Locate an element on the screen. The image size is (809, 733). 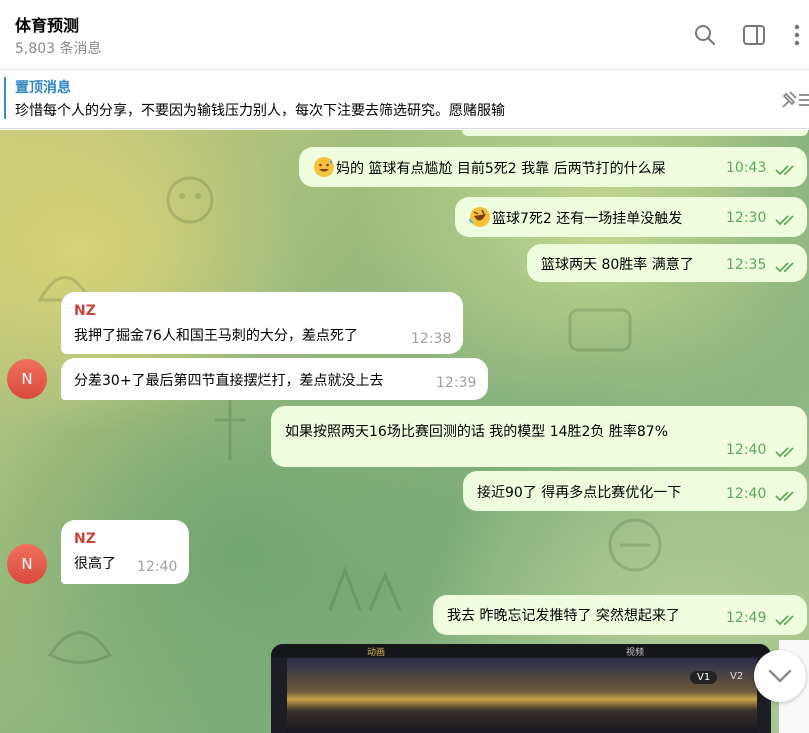
message-bubble-outgoing: 篮球两天 80胜率 满意了 12:35 is located at coordinates (667, 263).